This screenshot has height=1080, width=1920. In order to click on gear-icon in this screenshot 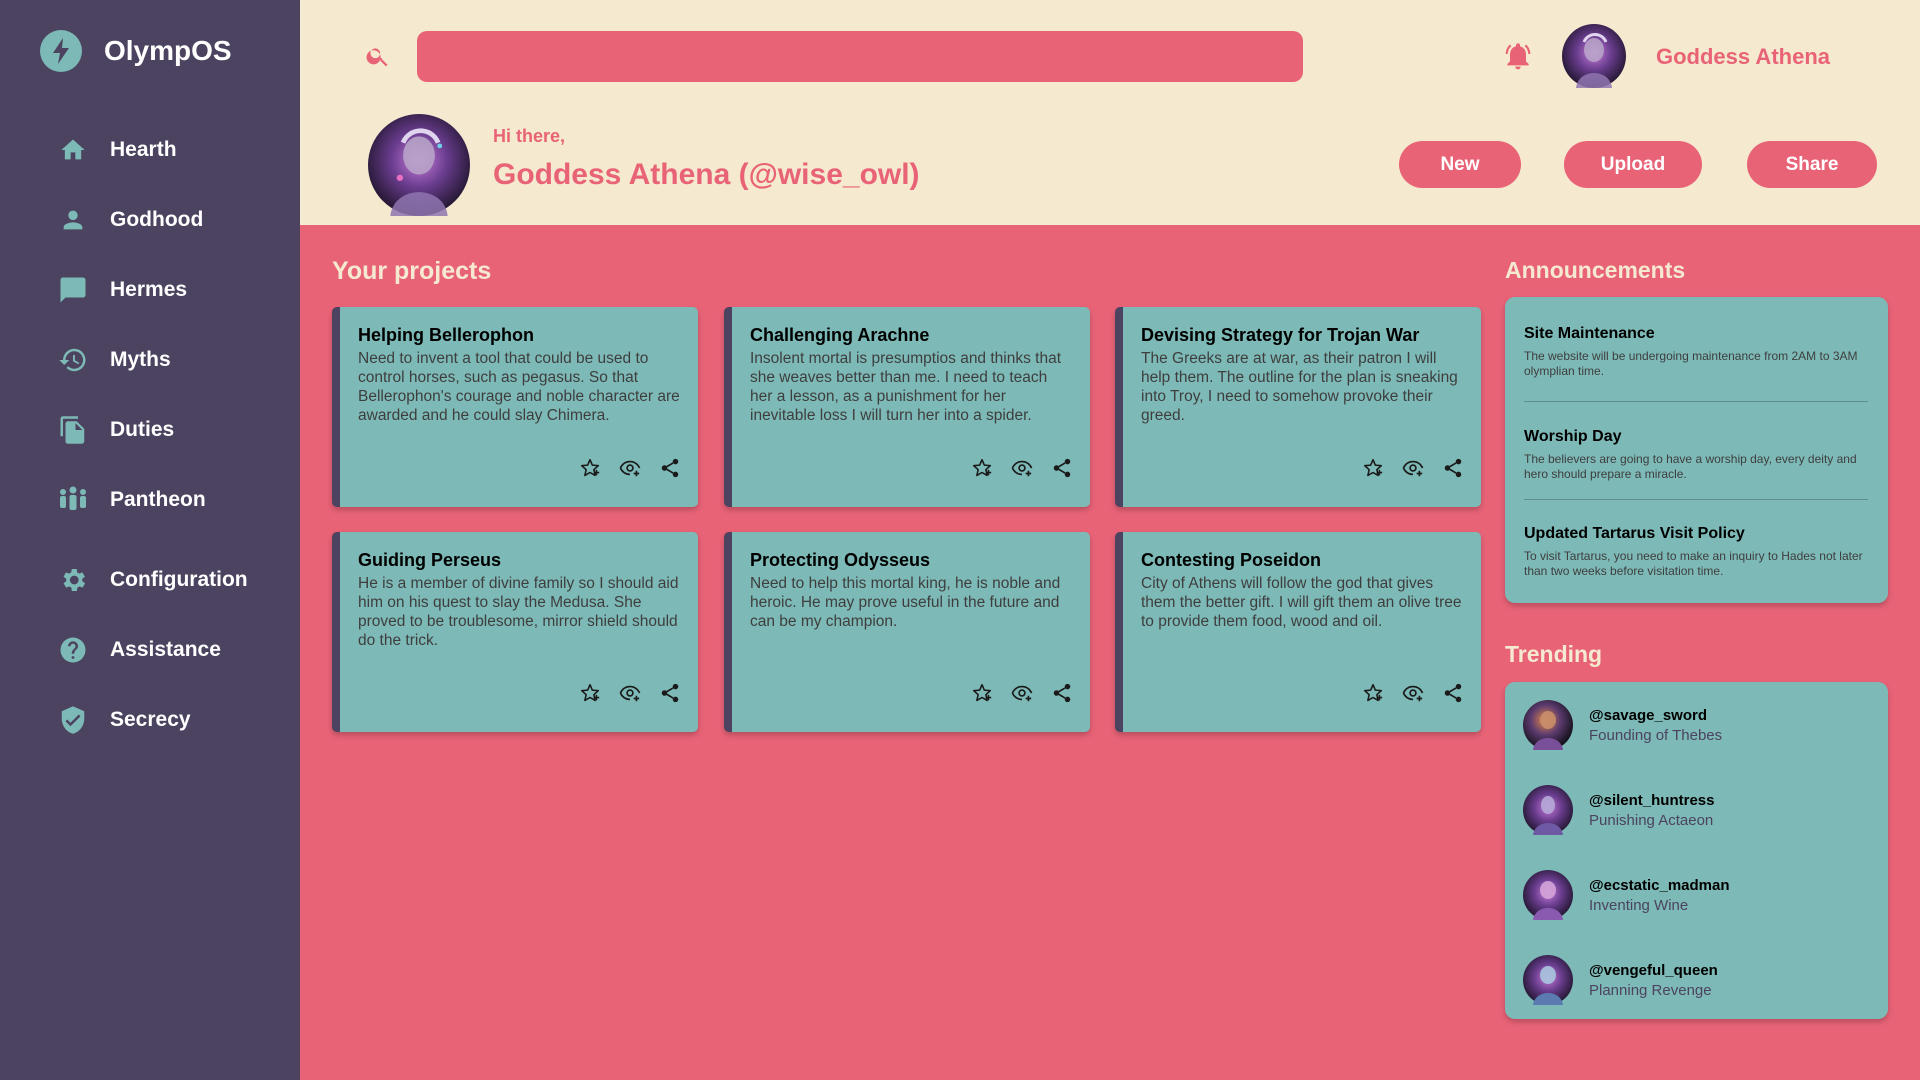, I will do `click(73, 580)`.